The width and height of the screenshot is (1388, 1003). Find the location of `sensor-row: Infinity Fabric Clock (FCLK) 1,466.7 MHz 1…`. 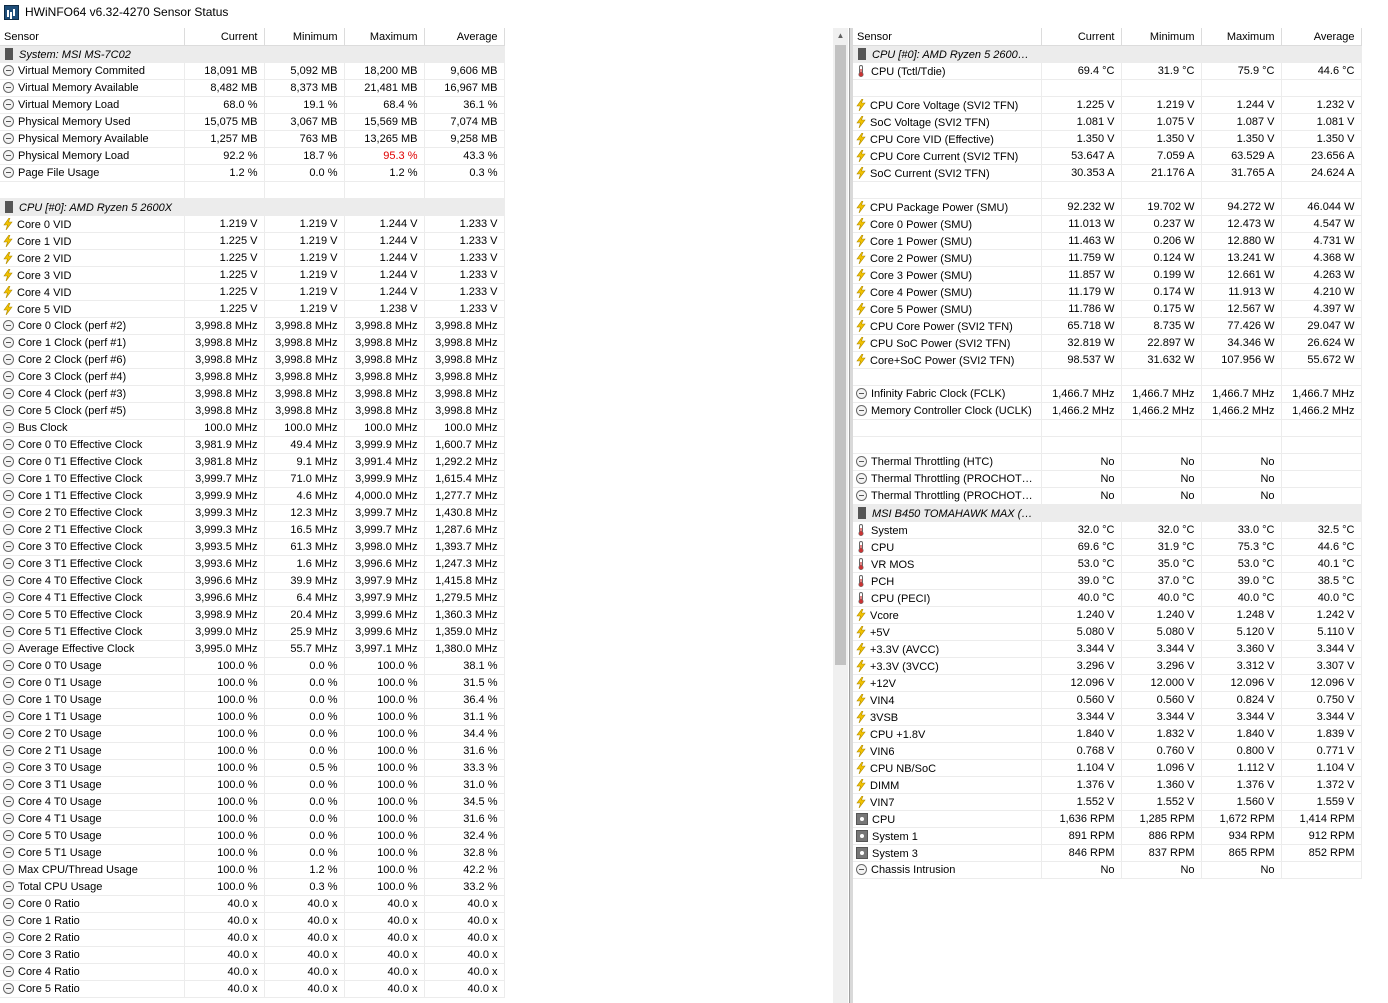

sensor-row: Infinity Fabric Clock (FCLK) 1,466.7 MHz 1… is located at coordinates (1107, 394).